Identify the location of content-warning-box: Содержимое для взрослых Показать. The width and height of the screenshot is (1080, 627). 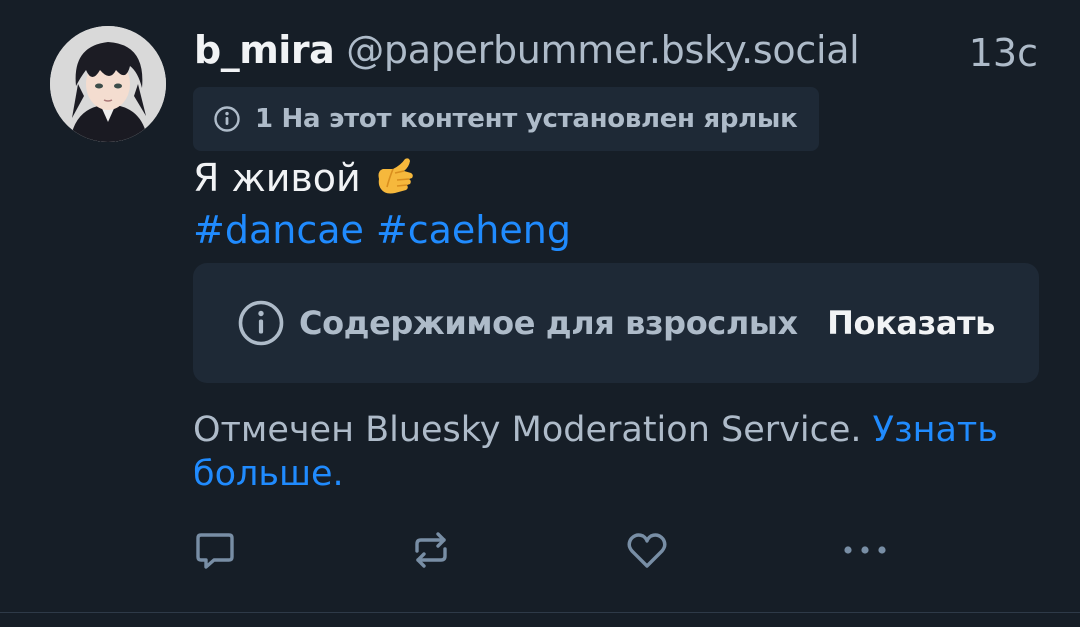
(616, 323).